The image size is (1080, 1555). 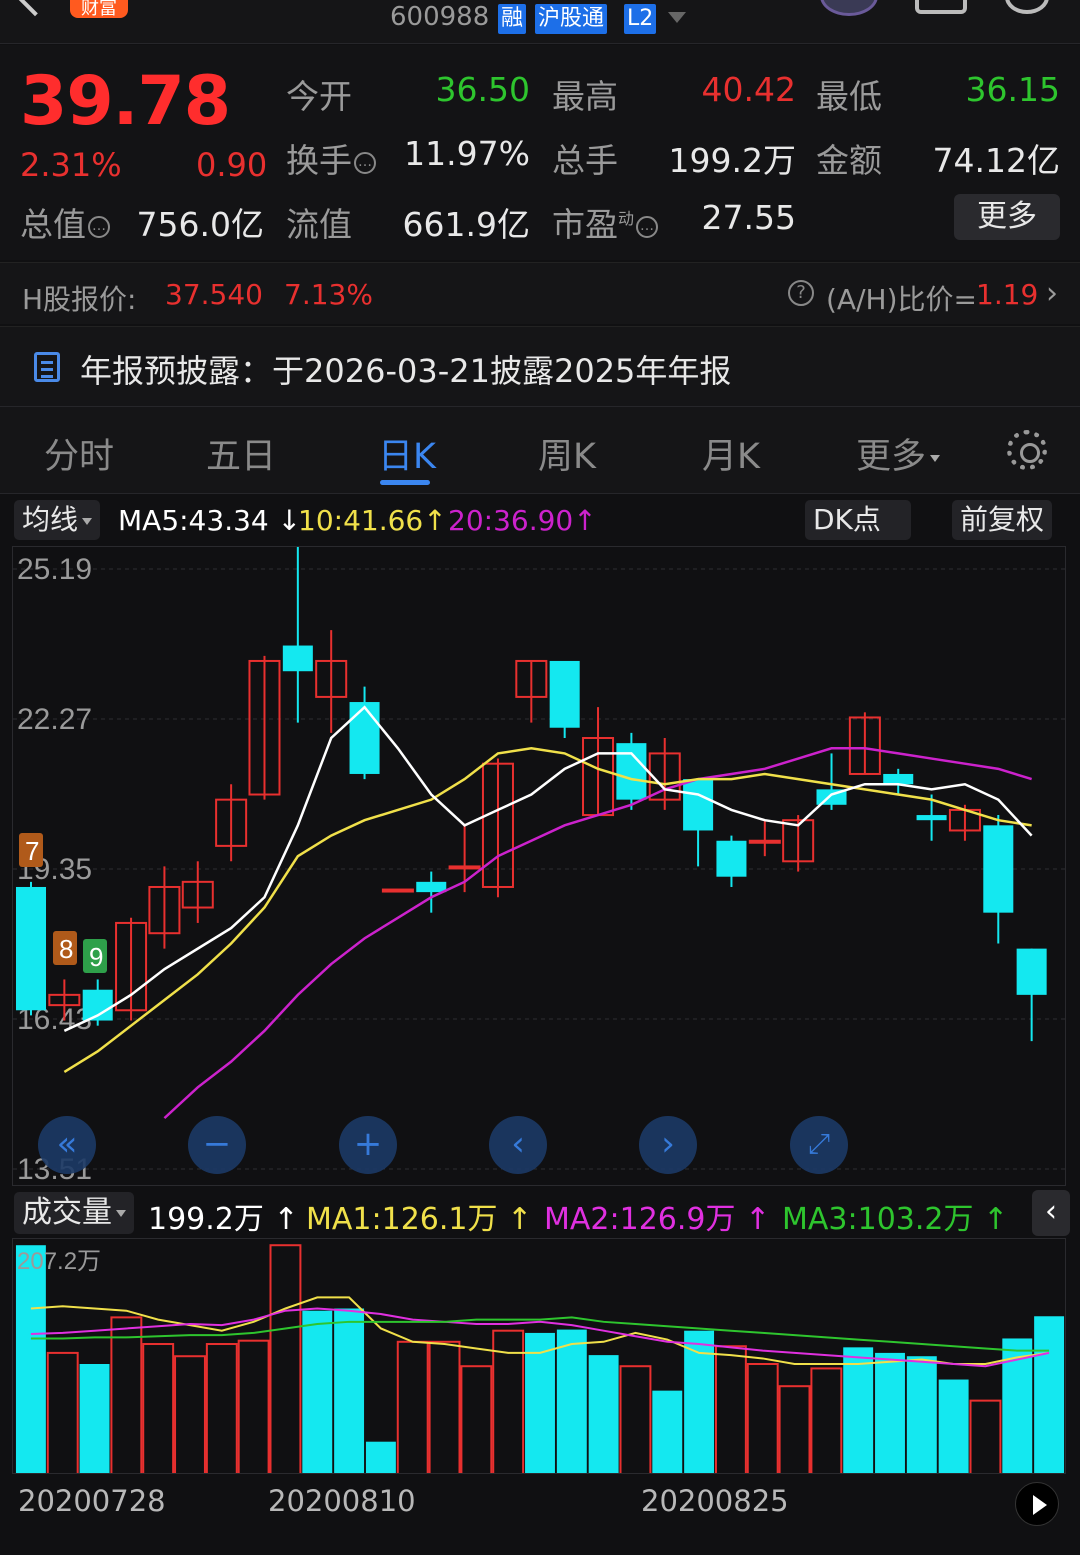 I want to click on vol-ma3-text: MA3:103.2万, so click(x=878, y=1219).